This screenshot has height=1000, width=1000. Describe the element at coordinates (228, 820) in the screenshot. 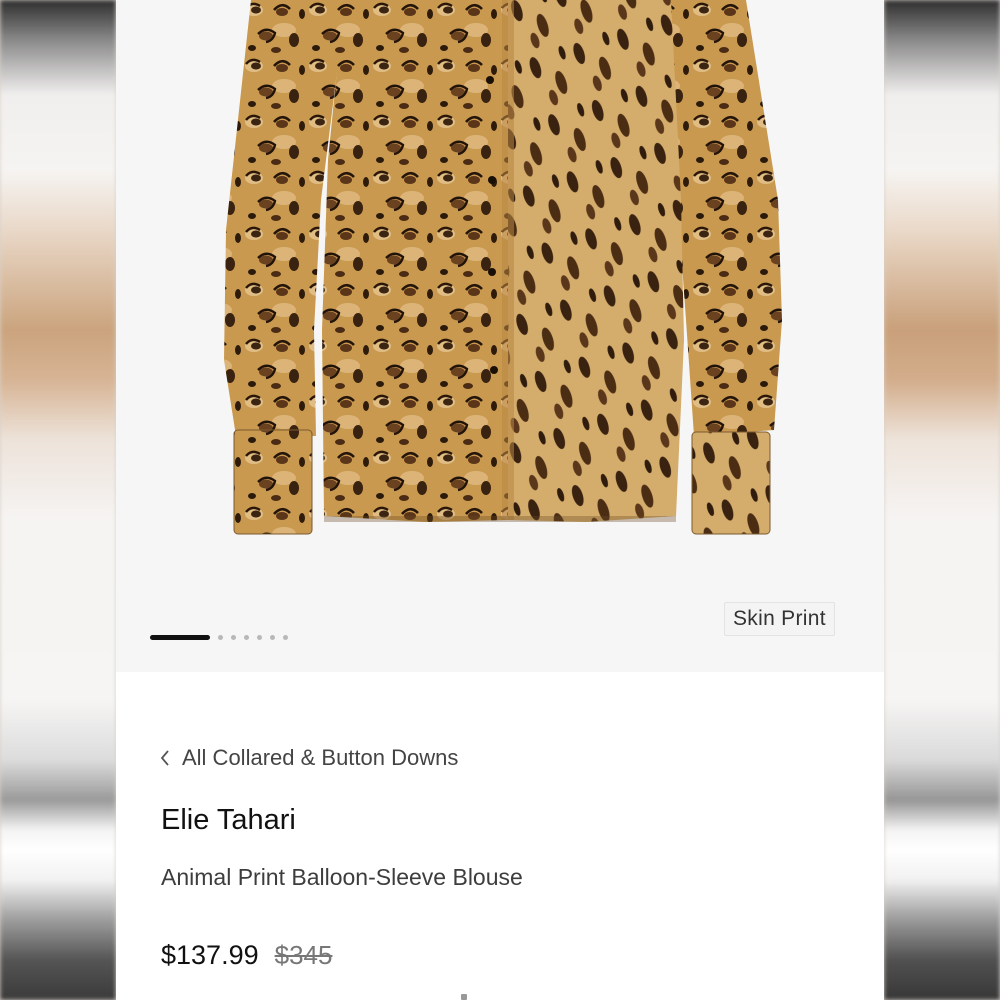

I see `brand-name: Elie Tahari` at that location.